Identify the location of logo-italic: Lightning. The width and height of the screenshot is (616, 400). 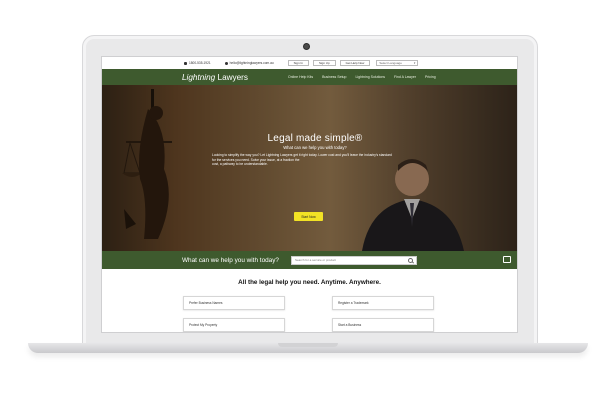
(199, 77).